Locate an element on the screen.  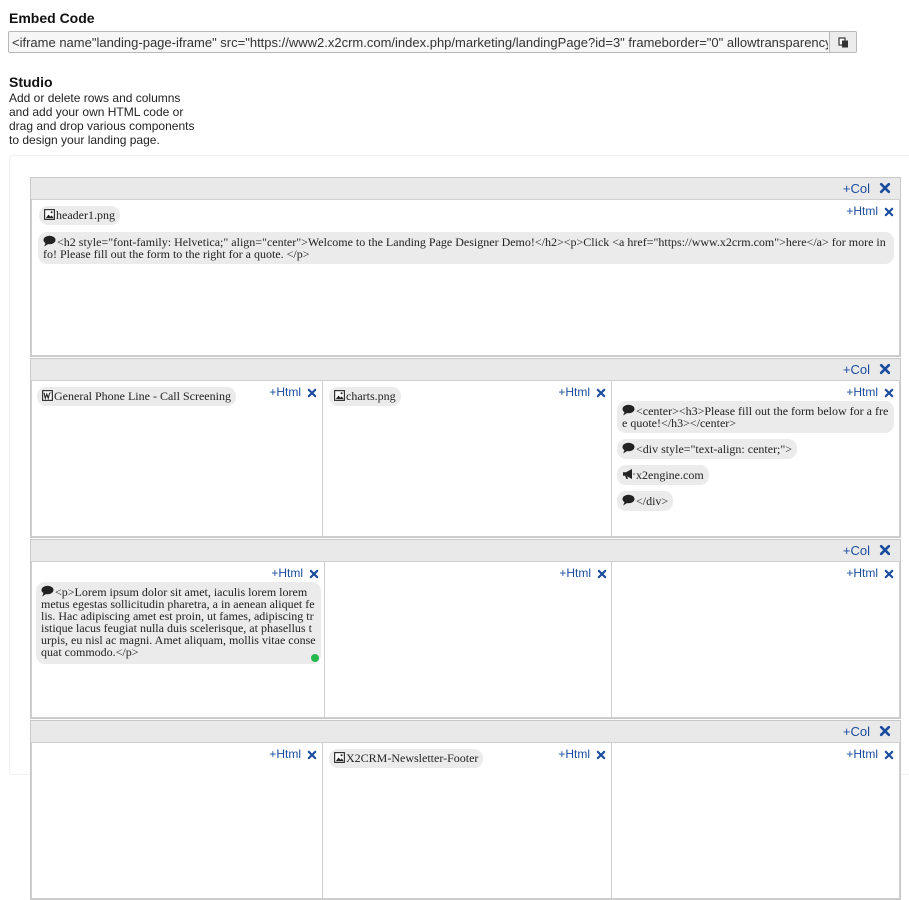
copy-button is located at coordinates (842, 42).